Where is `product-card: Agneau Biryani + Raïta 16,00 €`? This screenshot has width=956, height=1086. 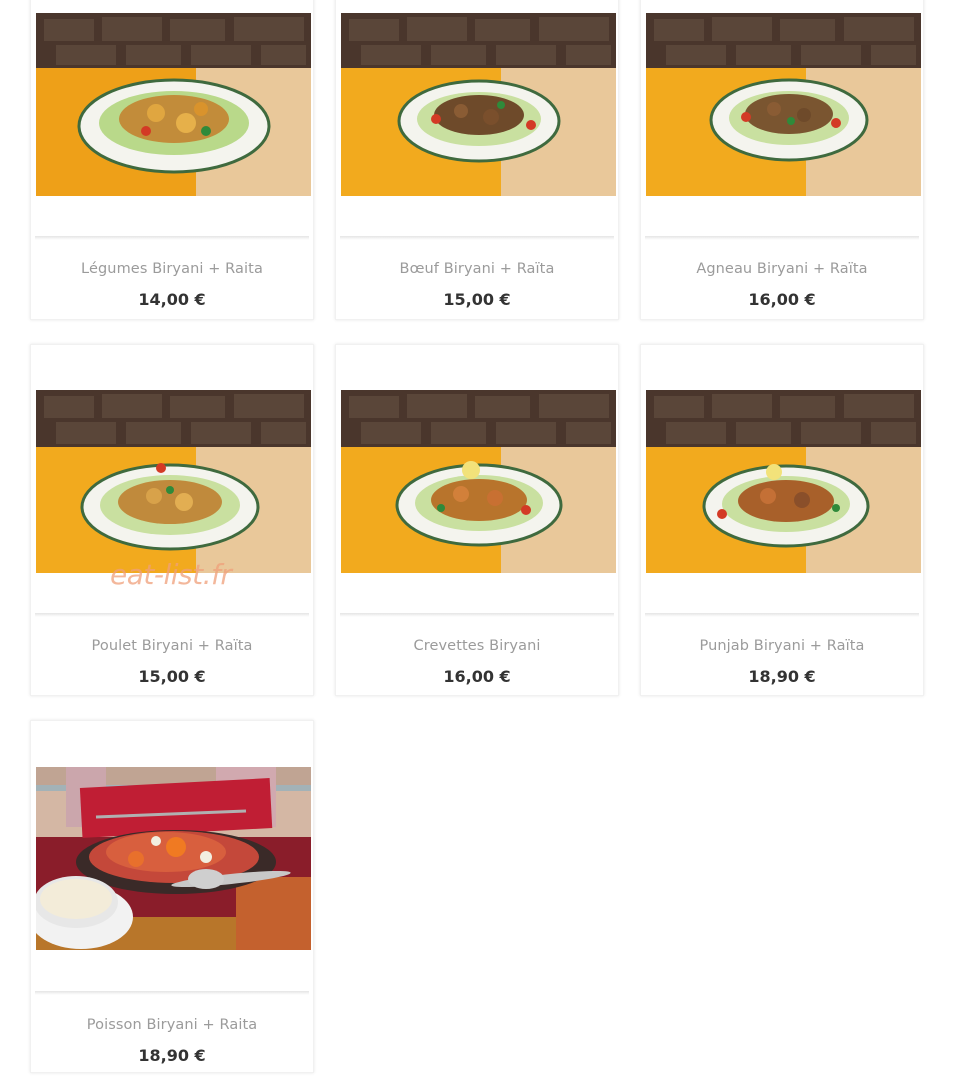
product-card: Agneau Biryani + Raïta 16,00 € is located at coordinates (782, 160).